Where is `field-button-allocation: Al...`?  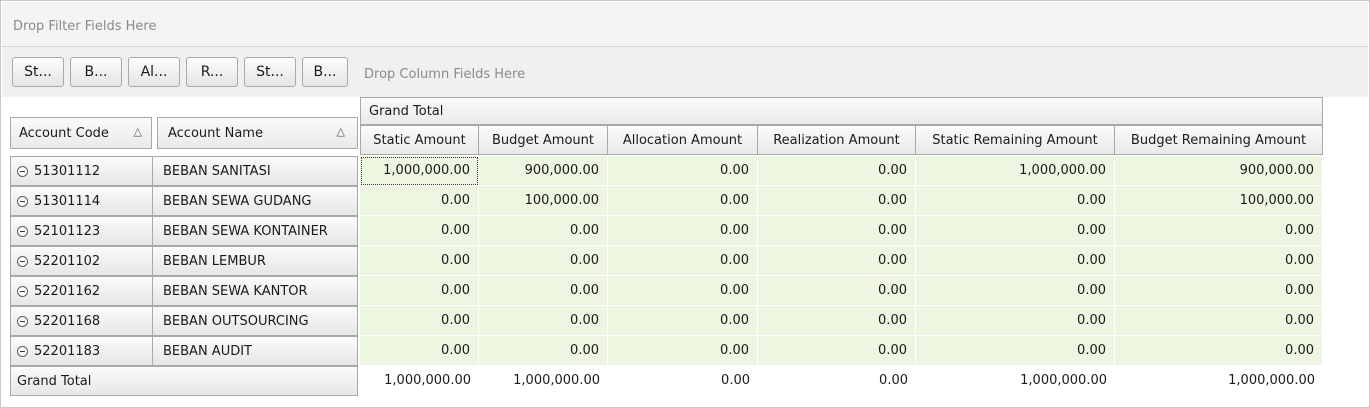 field-button-allocation: Al... is located at coordinates (154, 72).